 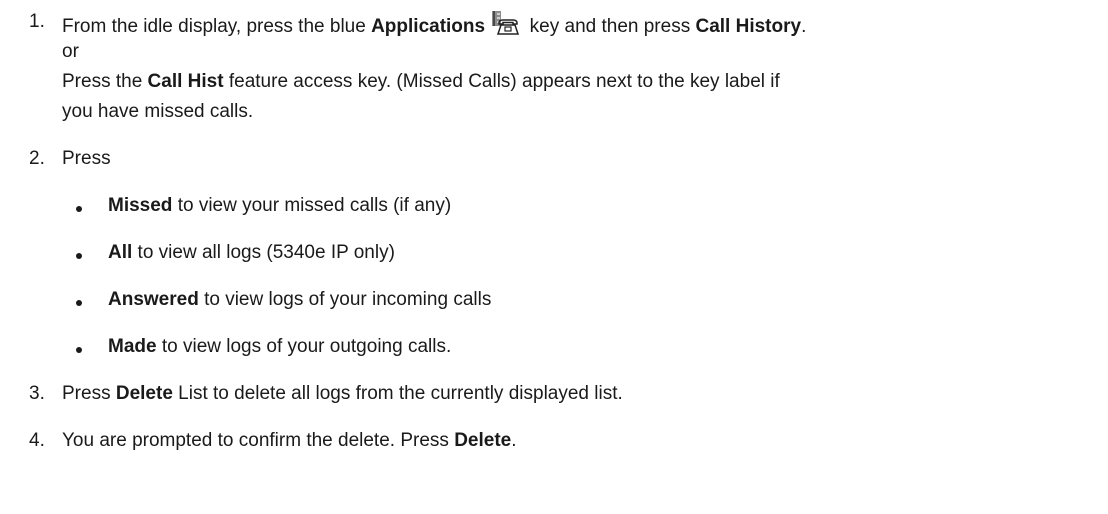 I want to click on step-number: 3., so click(x=37, y=393).